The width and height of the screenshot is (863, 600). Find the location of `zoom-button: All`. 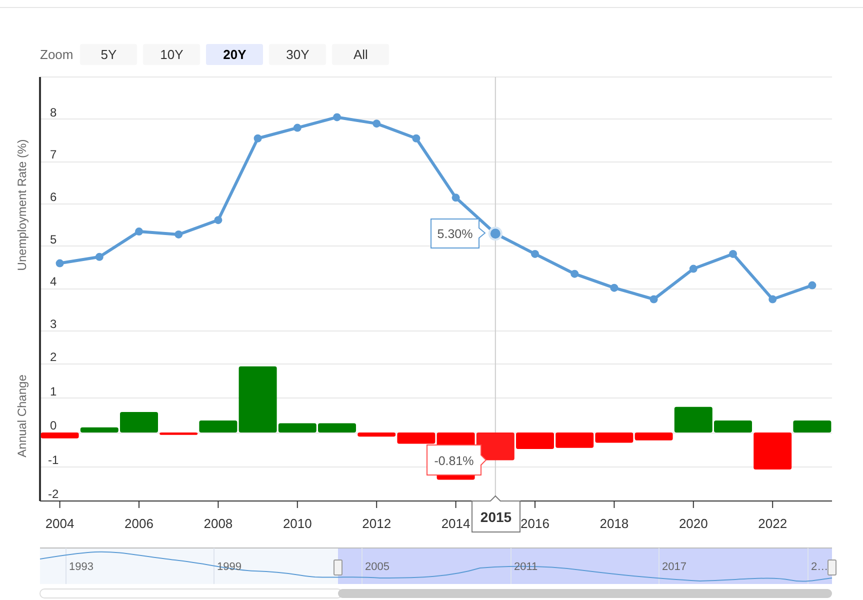

zoom-button: All is located at coordinates (361, 54).